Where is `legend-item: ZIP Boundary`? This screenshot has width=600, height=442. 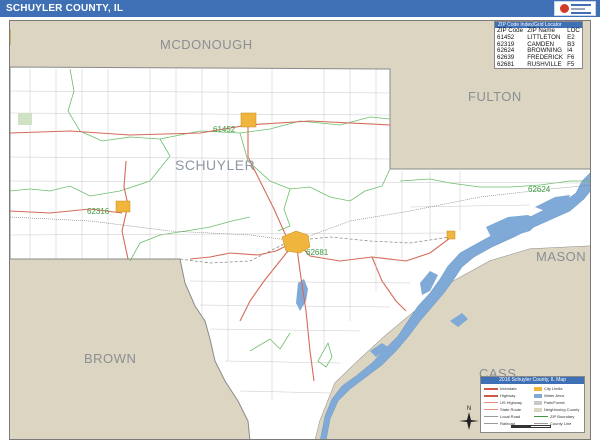 legend-item: ZIP Boundary is located at coordinates (557, 416).